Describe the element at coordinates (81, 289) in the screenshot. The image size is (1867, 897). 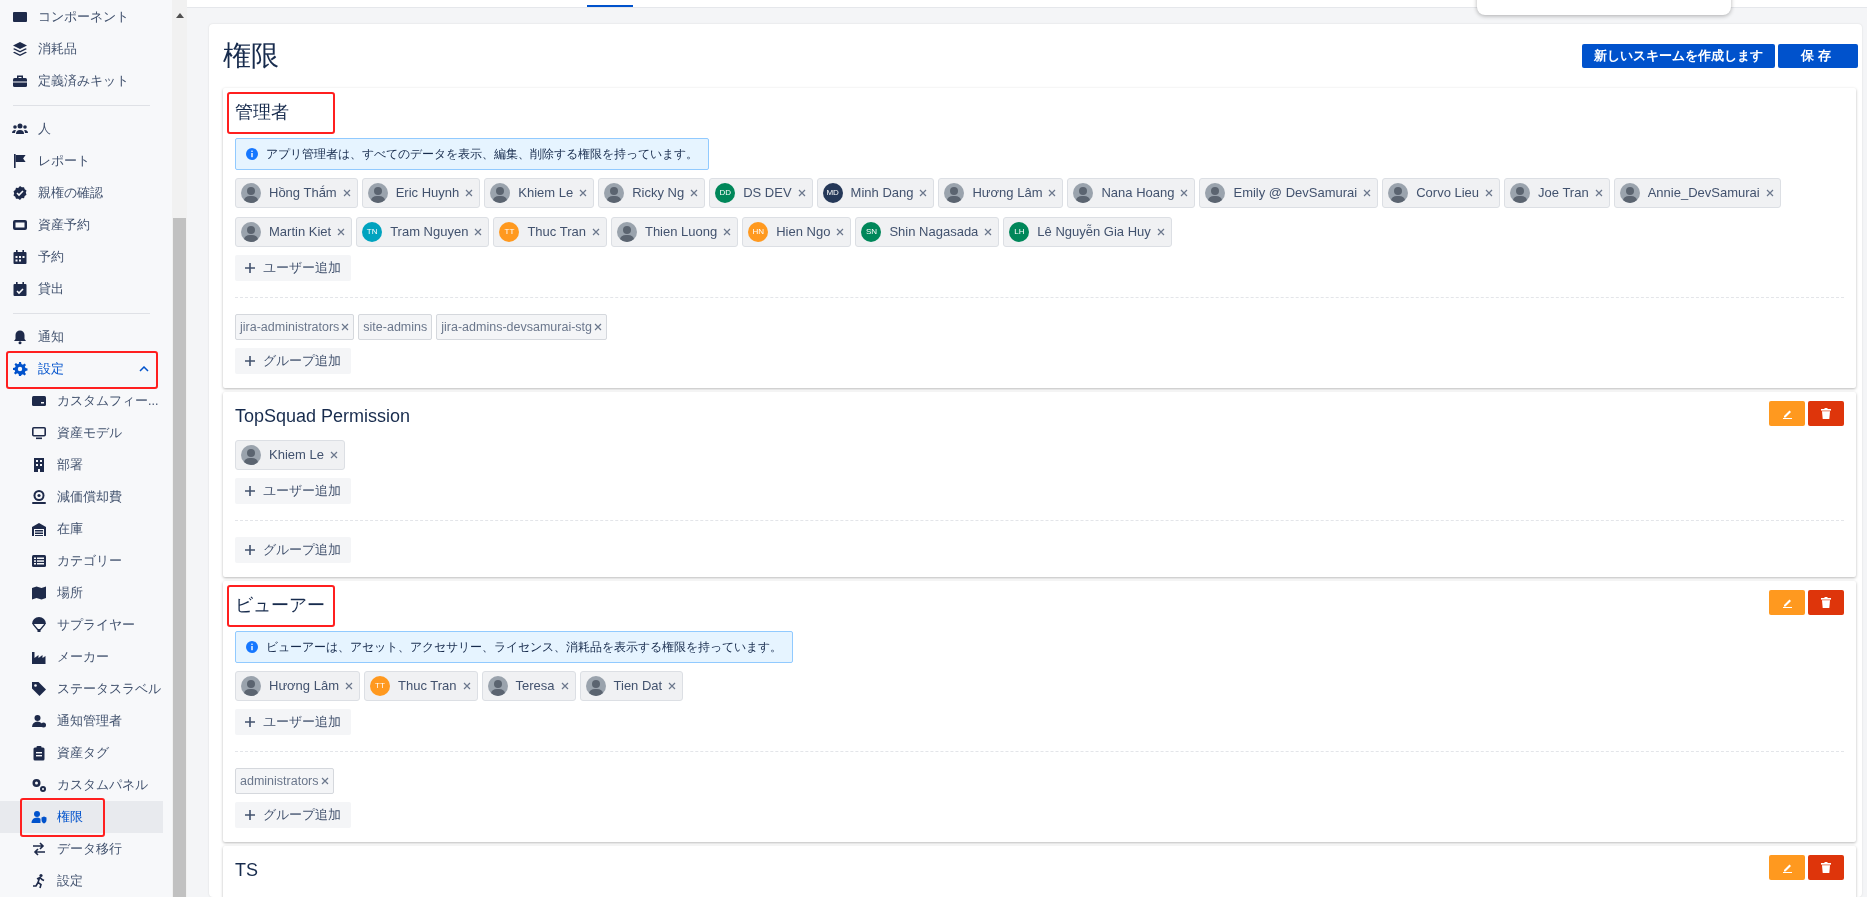
I see `sidebar-item: 貸出` at that location.